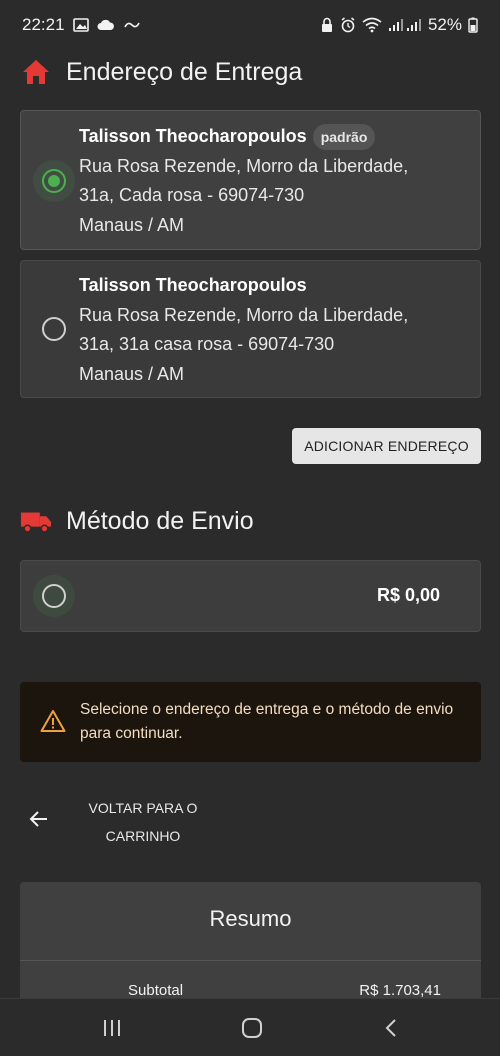  Describe the element at coordinates (112, 1028) in the screenshot. I see `recent-apps-icon` at that location.